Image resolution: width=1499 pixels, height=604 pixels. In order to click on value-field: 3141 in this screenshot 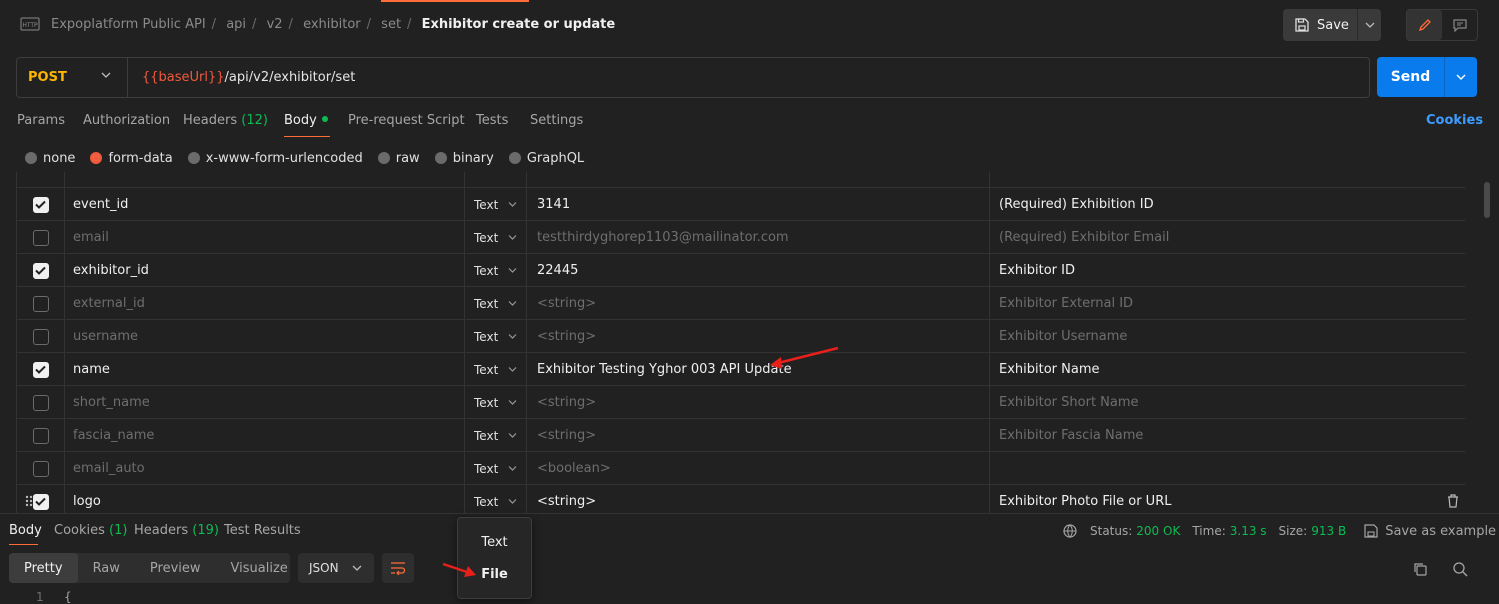, I will do `click(757, 204)`.